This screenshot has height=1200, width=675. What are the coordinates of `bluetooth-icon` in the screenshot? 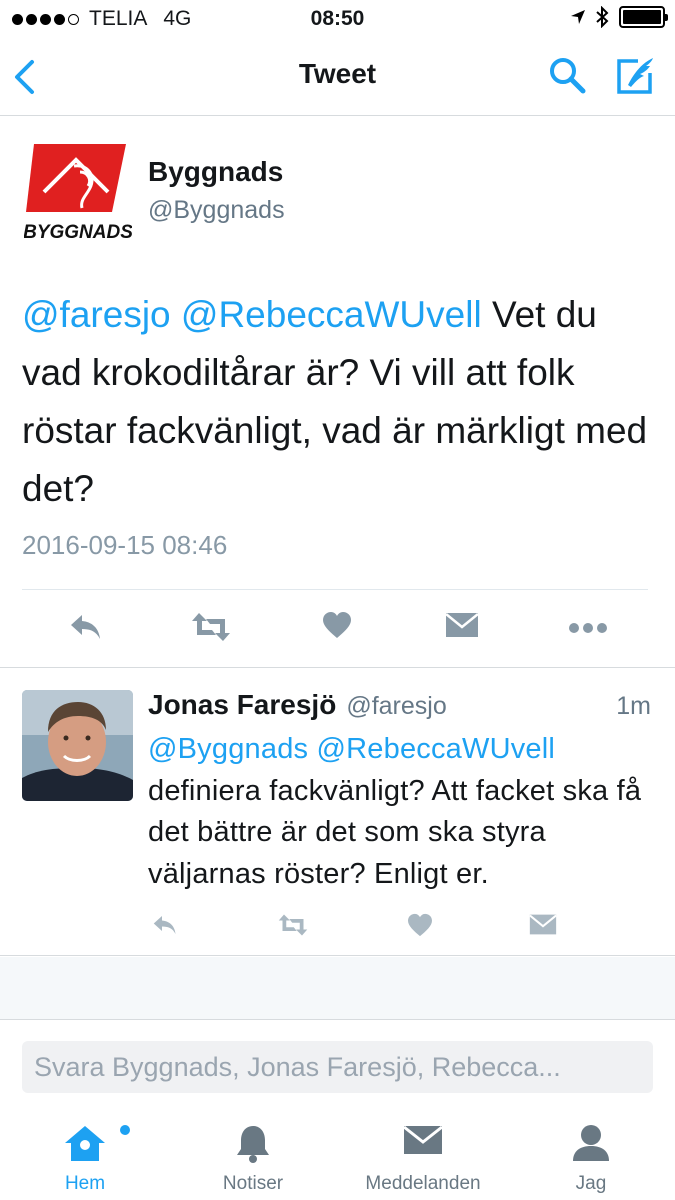 It's located at (602, 17).